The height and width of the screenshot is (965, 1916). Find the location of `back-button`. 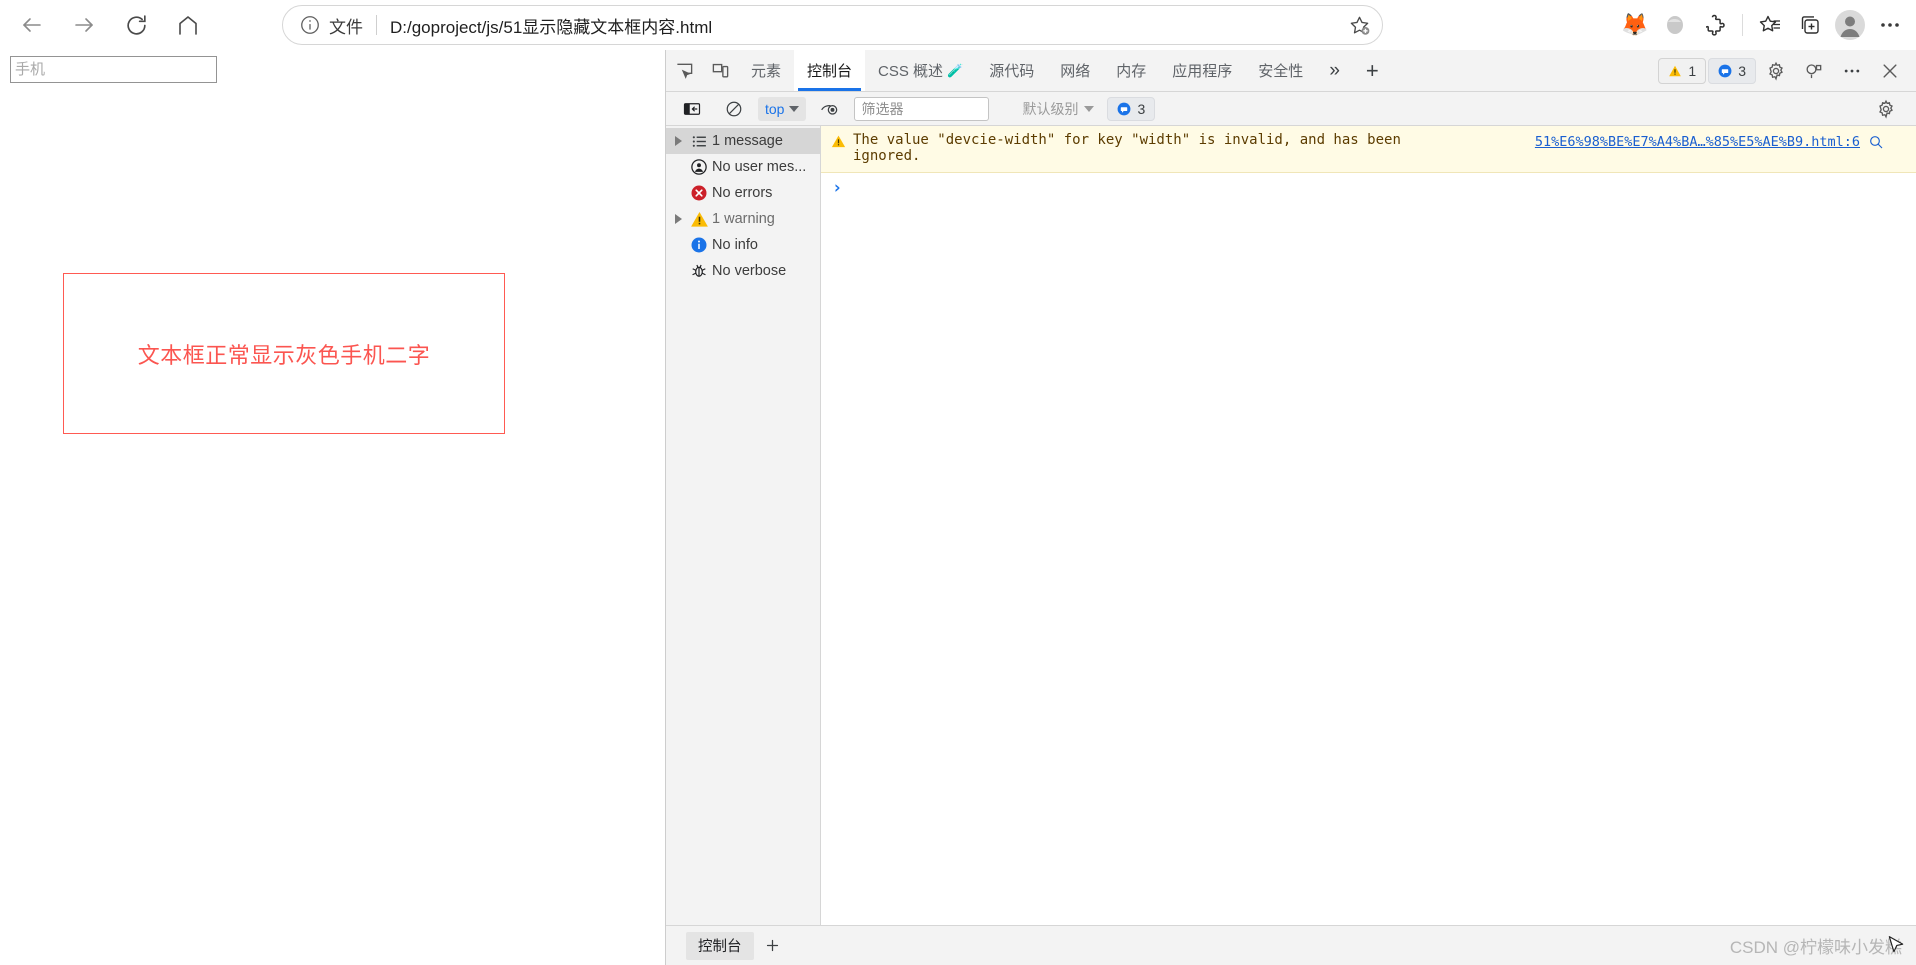

back-button is located at coordinates (32, 25).